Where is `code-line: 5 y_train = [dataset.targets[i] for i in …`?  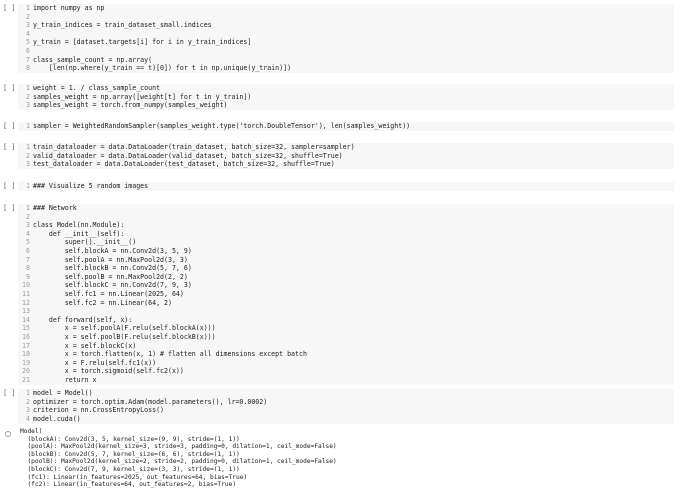
code-line: 5 y_train = [dataset.targets[i] for i in … is located at coordinates (139, 42).